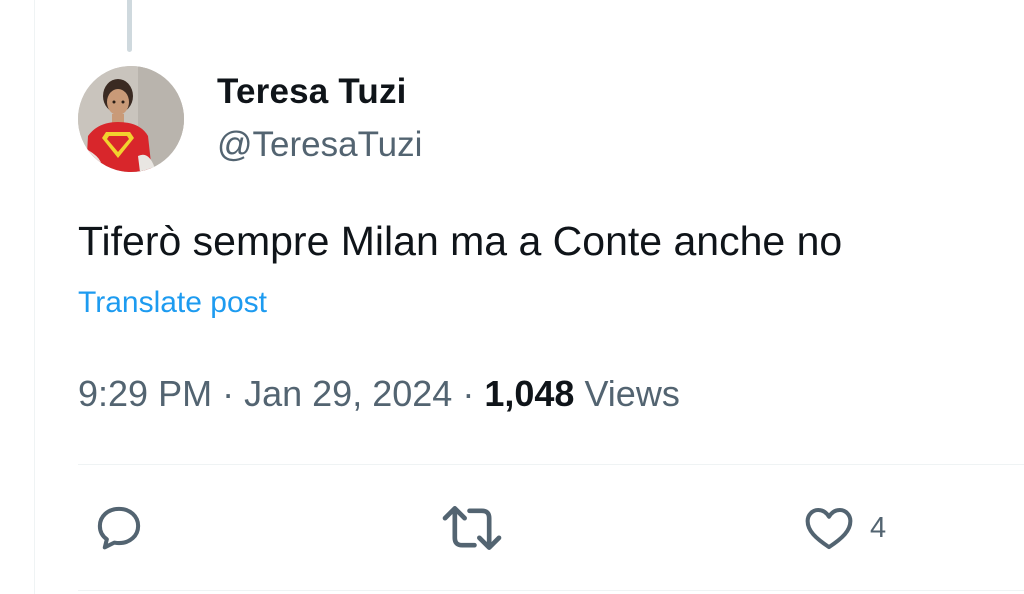 Image resolution: width=1024 pixels, height=594 pixels. I want to click on translate-post-link: Translate post, so click(172, 303).